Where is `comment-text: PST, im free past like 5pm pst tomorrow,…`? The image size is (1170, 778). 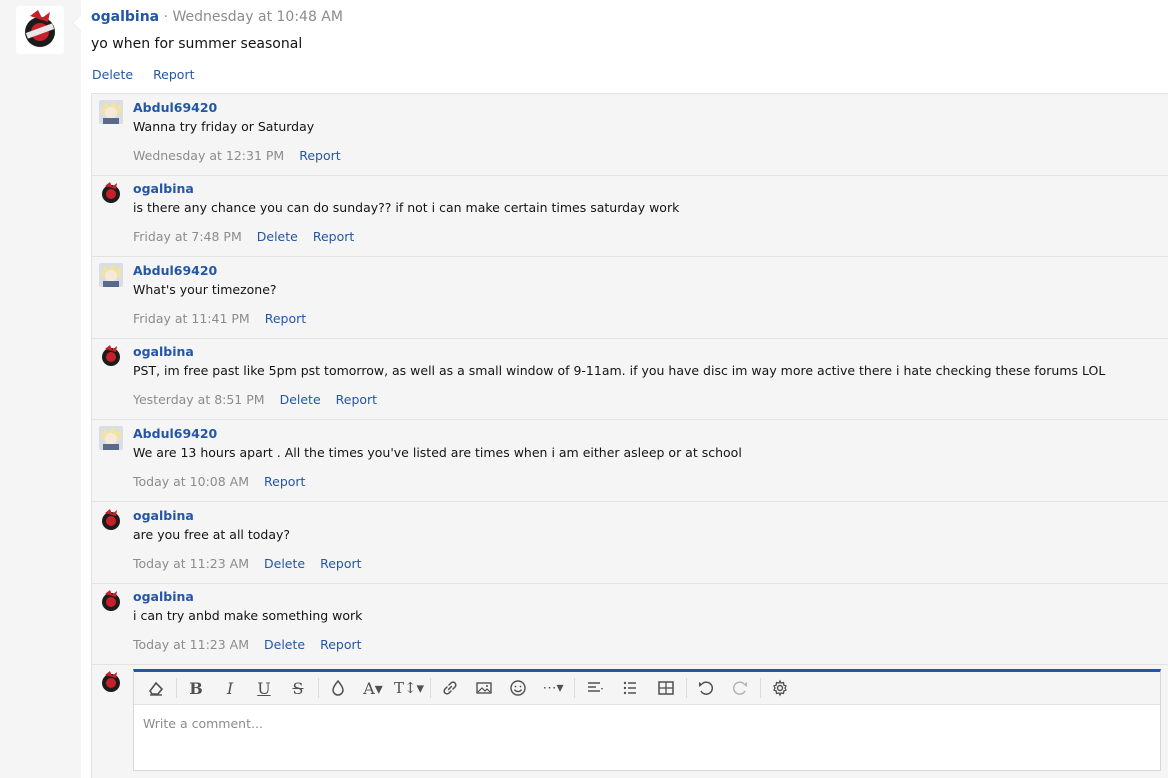 comment-text: PST, im free past like 5pm pst tomorrow,… is located at coordinates (619, 370).